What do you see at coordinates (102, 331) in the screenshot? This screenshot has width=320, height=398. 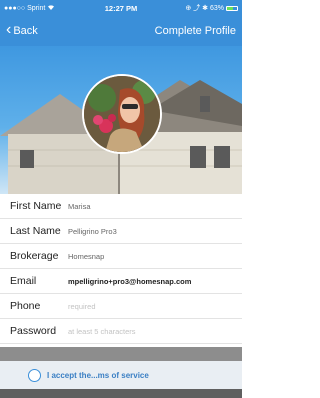 I see `password-field: at least 5 characters` at bounding box center [102, 331].